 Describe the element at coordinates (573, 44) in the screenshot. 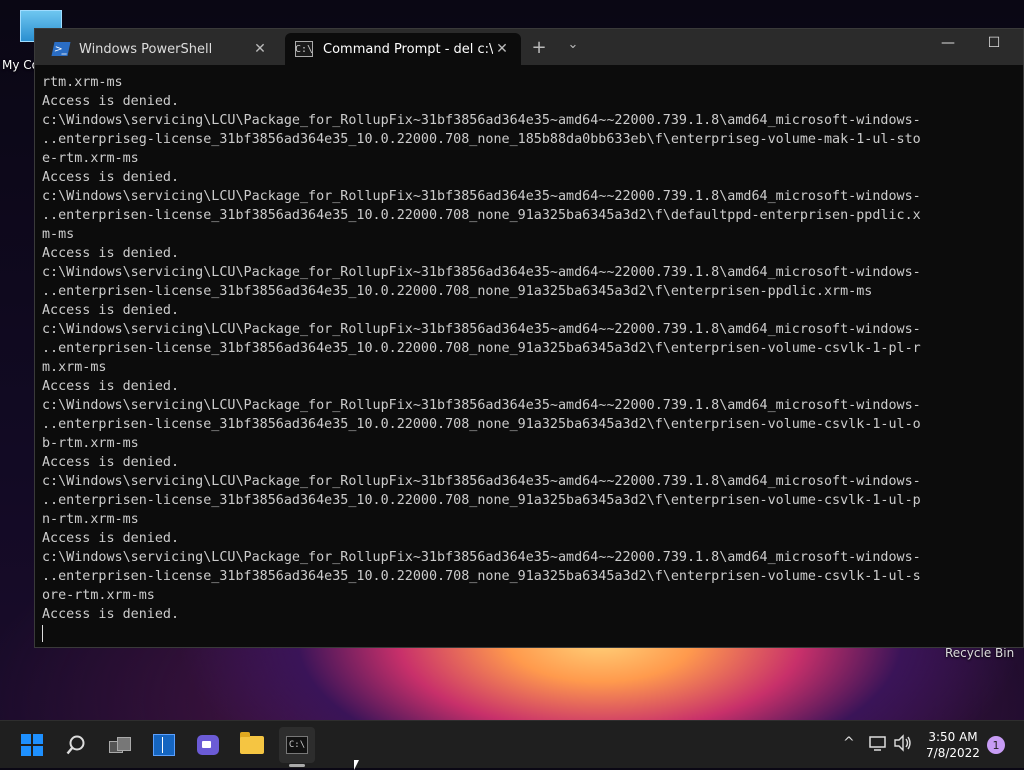

I see `tab-dropdown-chevron-icon: ⌄` at that location.